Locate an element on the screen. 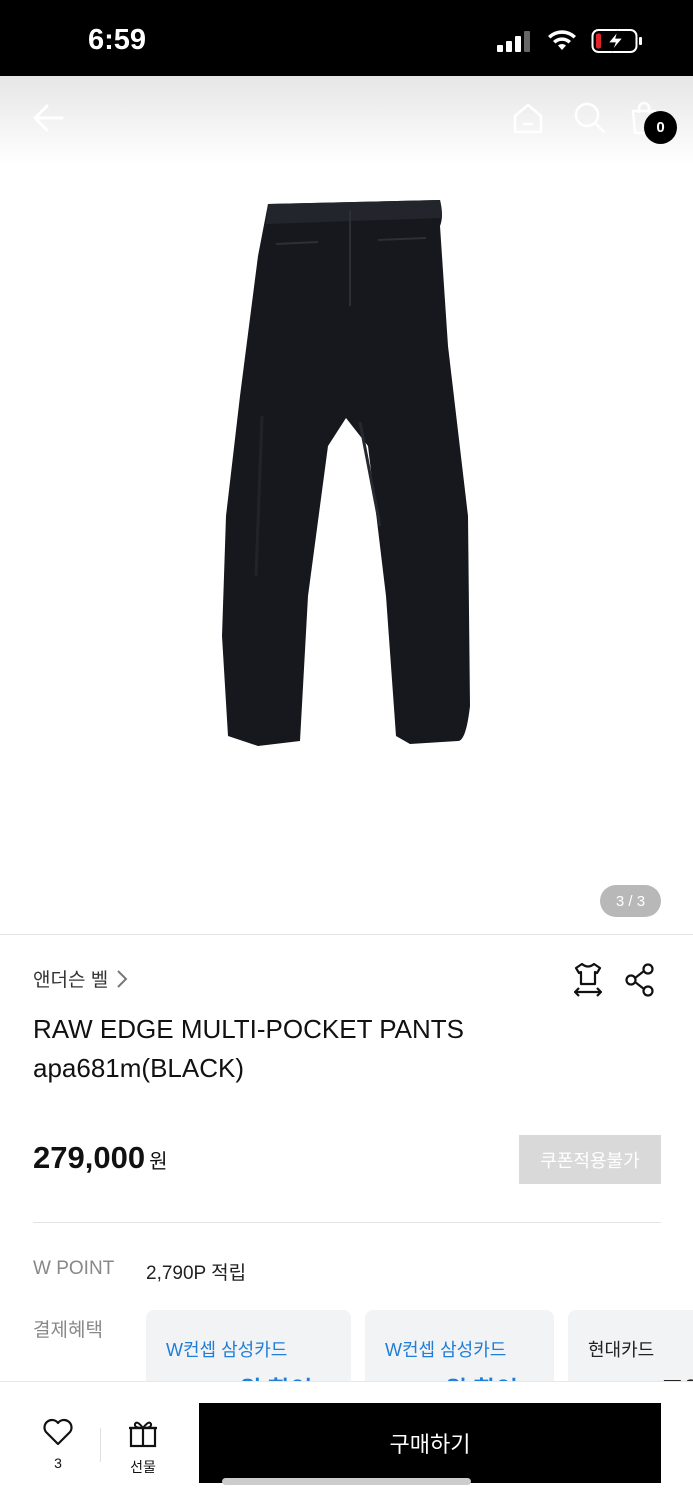  currency: 원 is located at coordinates (158, 1162).